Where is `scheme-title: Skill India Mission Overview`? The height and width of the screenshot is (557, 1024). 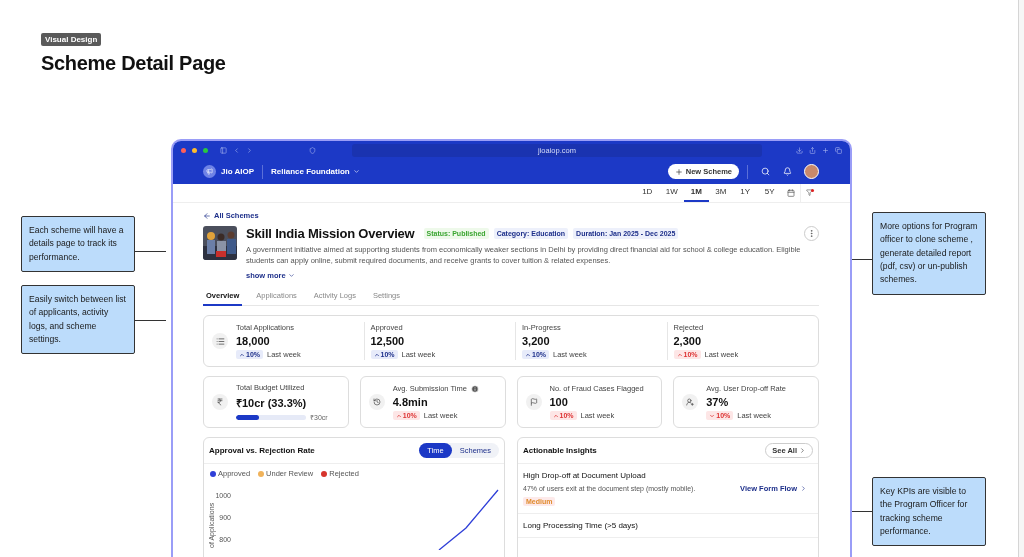
scheme-title: Skill India Mission Overview is located at coordinates (330, 233).